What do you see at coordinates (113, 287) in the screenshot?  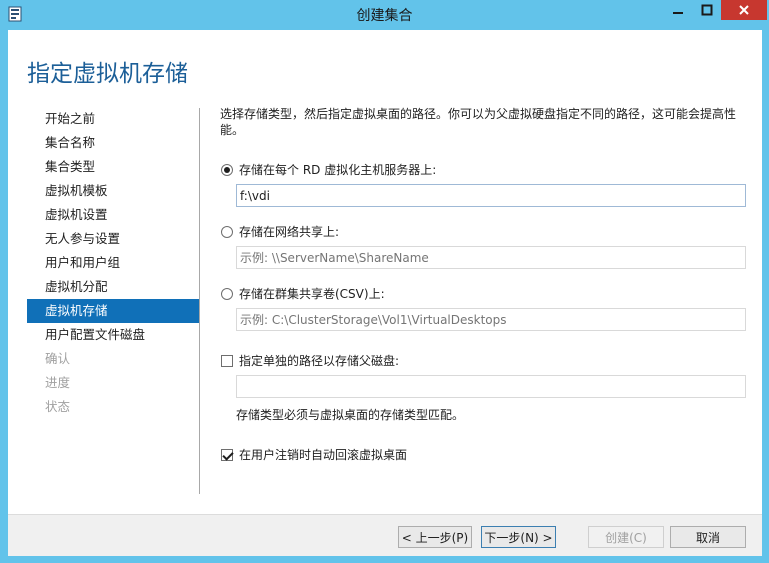 I see `nav-item-vm-allocation: 虚拟机分配` at bounding box center [113, 287].